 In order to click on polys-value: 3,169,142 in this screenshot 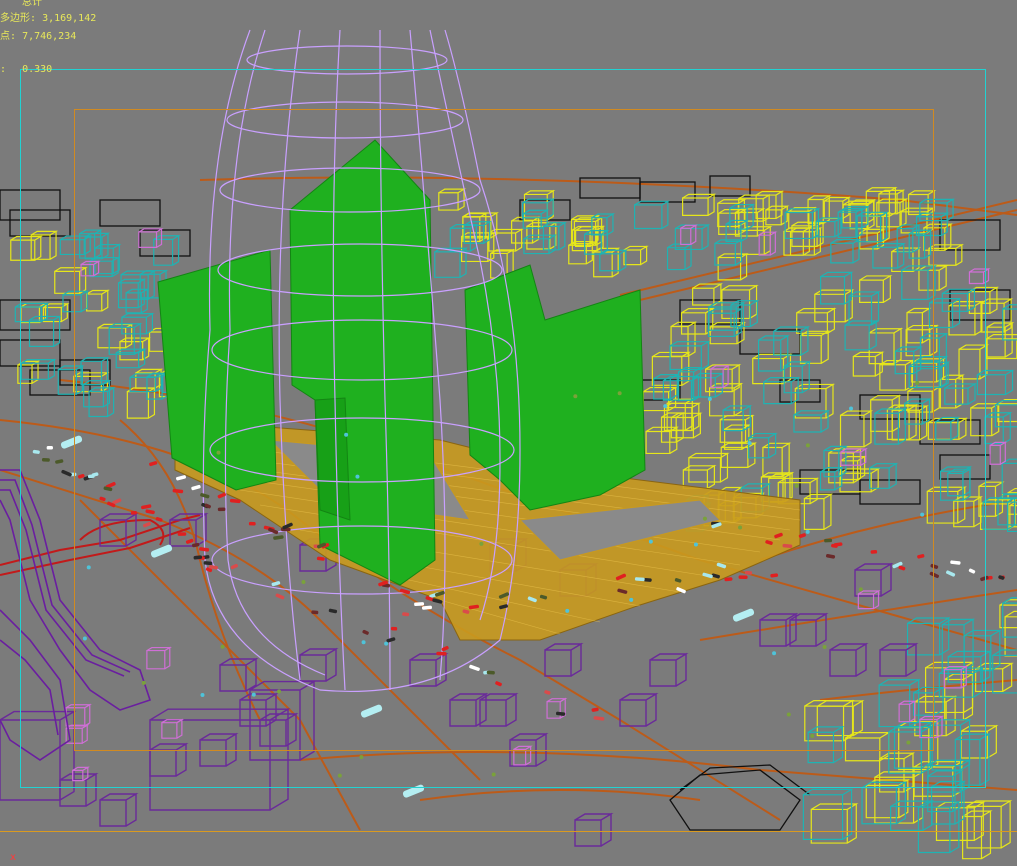, I will do `click(69, 18)`.